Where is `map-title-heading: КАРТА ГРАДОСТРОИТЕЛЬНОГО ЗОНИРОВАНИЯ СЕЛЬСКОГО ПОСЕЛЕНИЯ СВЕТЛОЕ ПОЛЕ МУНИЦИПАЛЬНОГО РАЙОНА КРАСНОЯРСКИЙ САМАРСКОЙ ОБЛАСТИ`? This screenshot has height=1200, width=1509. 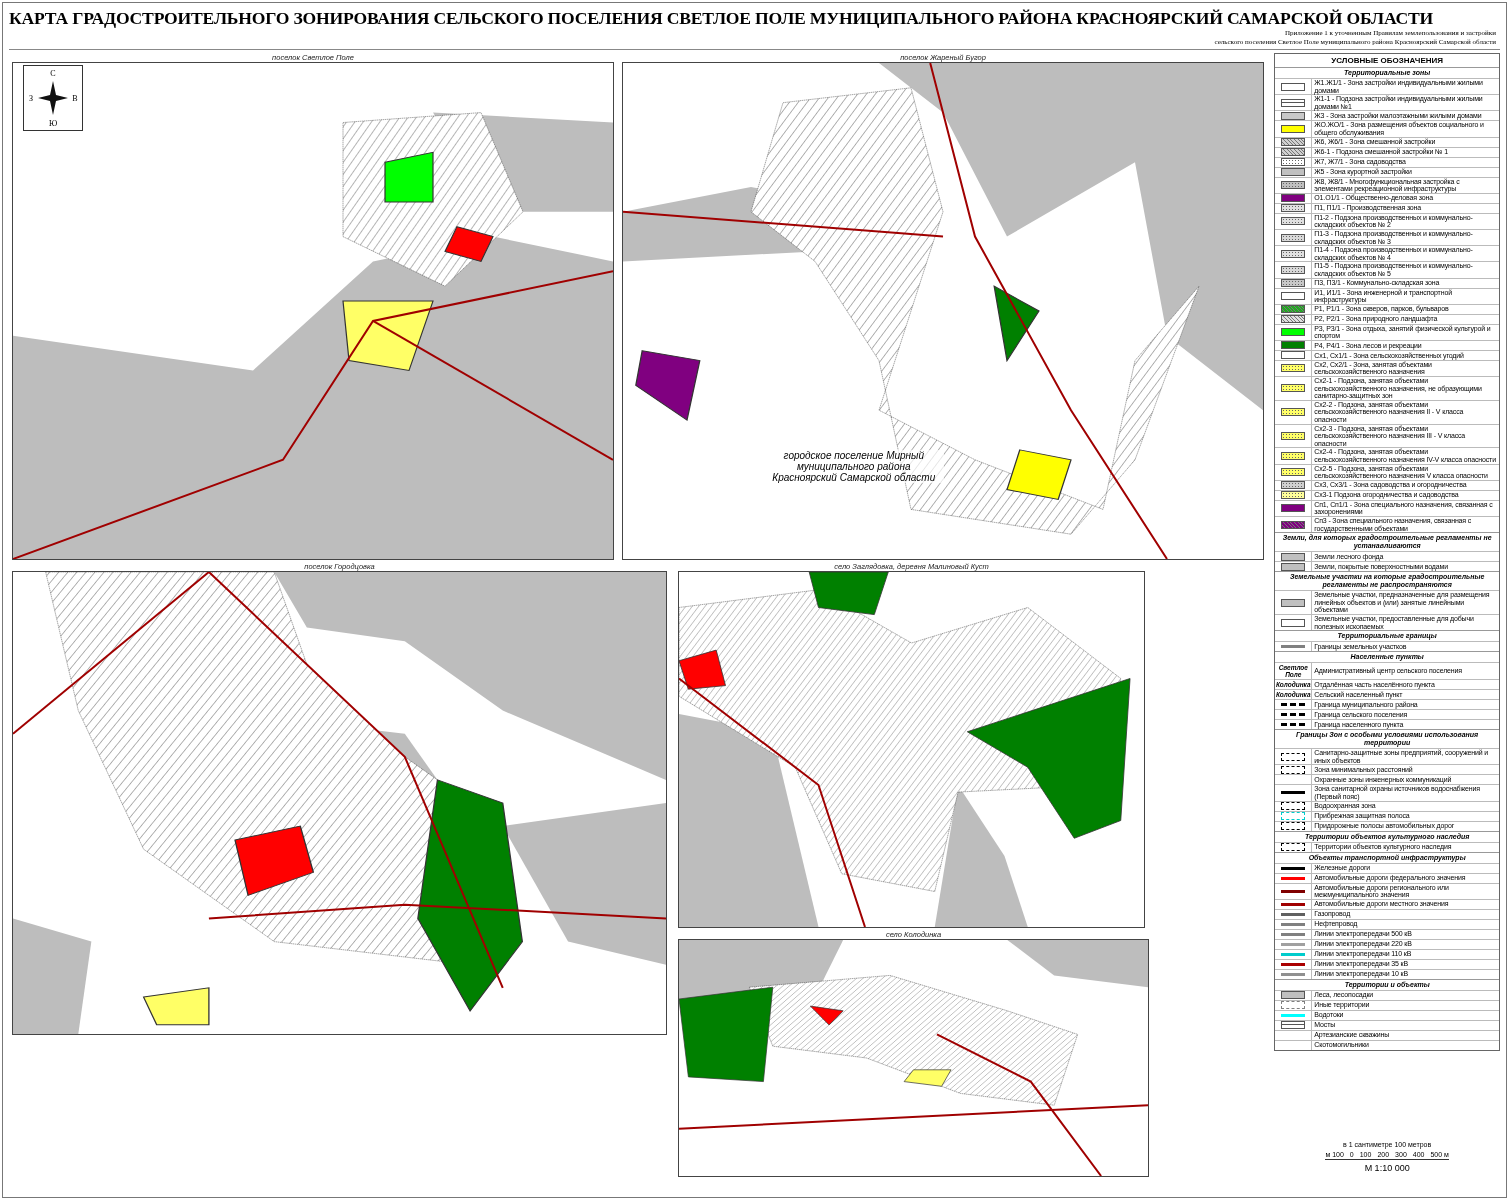 map-title-heading: КАРТА ГРАДОСТРОИТЕЛЬНОГО ЗОНИРОВАНИЯ СЕЛЬСКОГО ПОСЕЛЕНИЯ СВЕТЛОЕ ПОЛЕ МУНИЦИПАЛЬНОГО РАЙОНА КРАСНОЯРСКИЙ САМАРСКОЙ ОБЛАСТИ is located at coordinates (721, 18).